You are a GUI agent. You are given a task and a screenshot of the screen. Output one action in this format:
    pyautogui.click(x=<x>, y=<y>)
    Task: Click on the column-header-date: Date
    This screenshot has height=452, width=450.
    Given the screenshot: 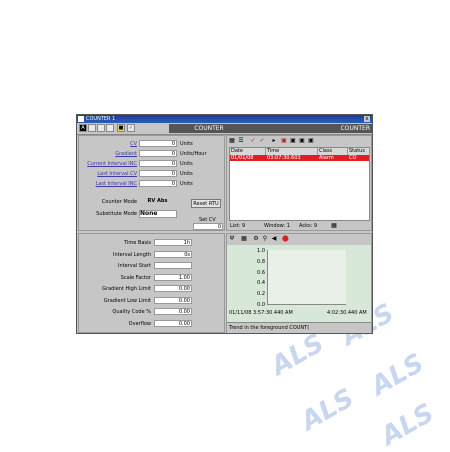 What is the action you would take?
    pyautogui.click(x=248, y=151)
    